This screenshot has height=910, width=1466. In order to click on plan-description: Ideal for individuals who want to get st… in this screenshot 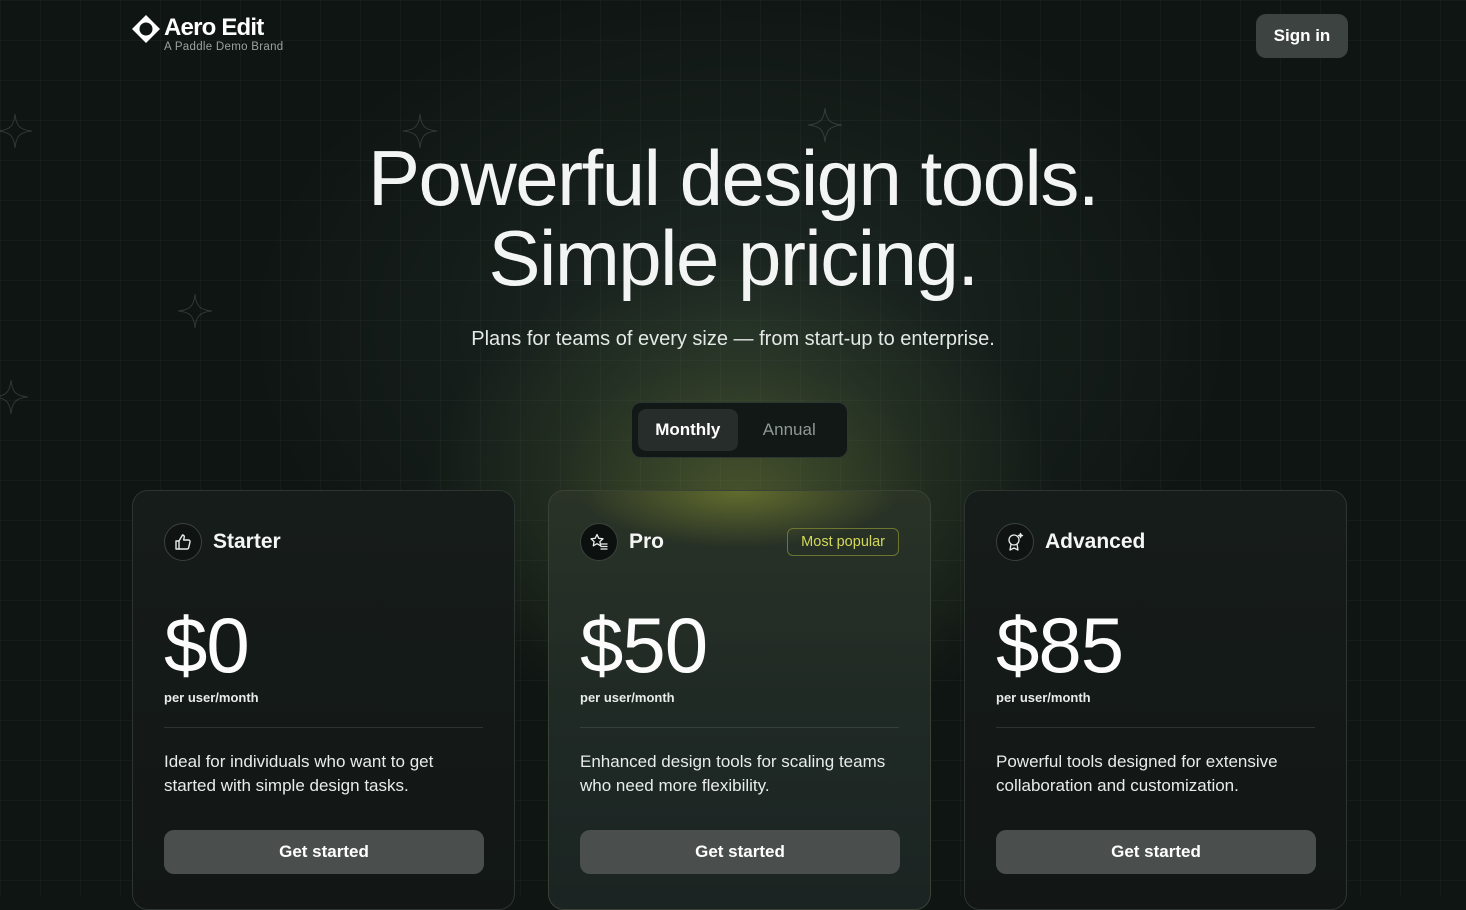, I will do `click(299, 773)`.